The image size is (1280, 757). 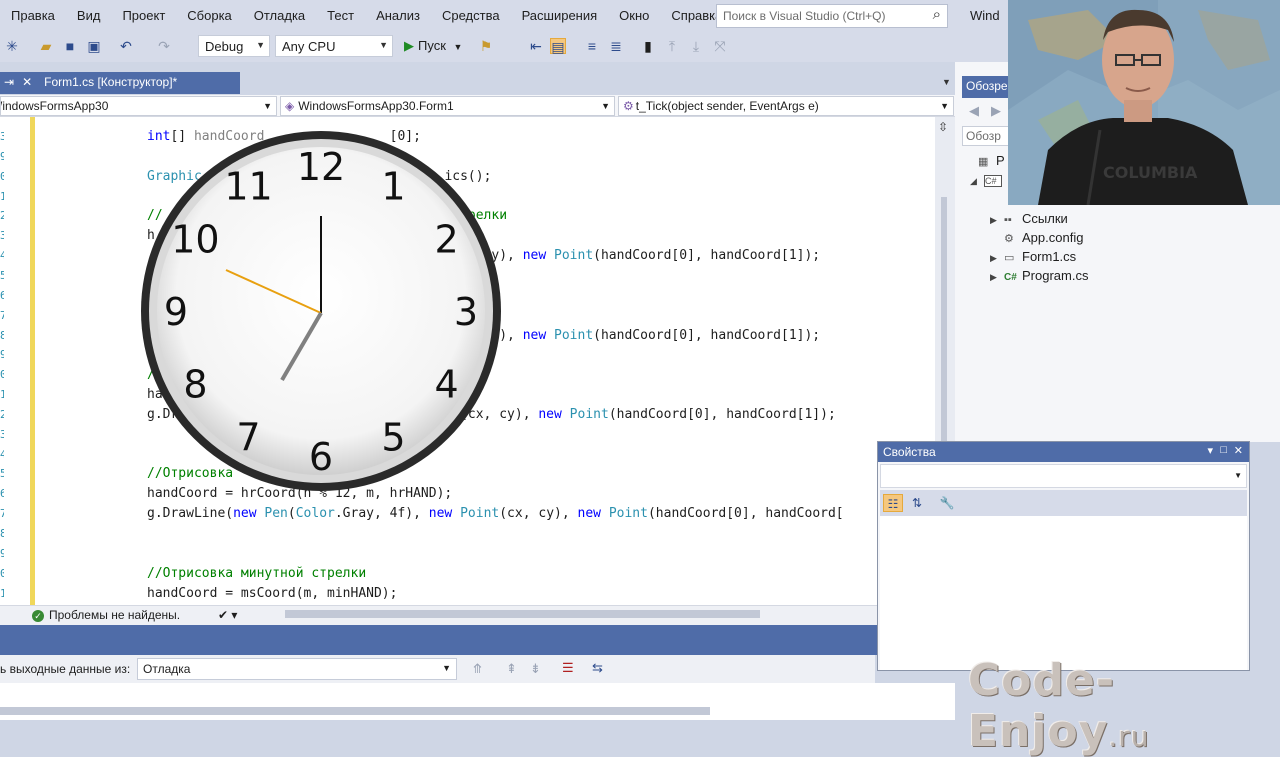 I want to click on menu-item: Средства, so click(x=471, y=15).